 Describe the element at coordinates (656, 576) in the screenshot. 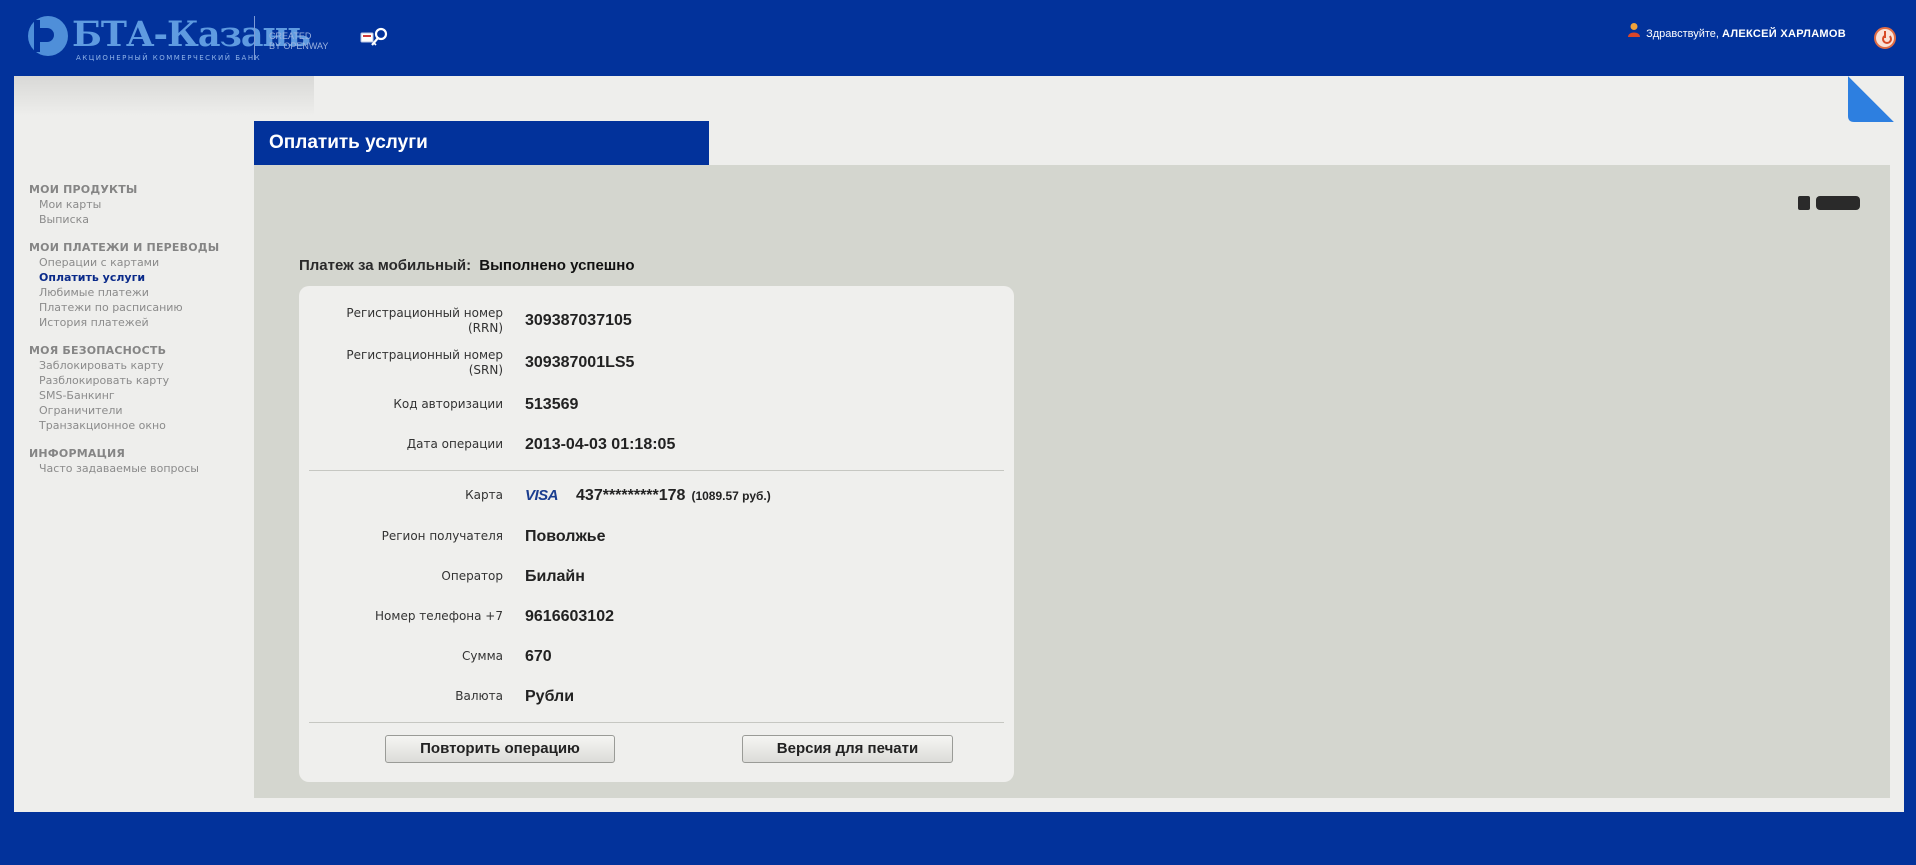

I see `detail-row-operator: Оператор Билайн` at that location.